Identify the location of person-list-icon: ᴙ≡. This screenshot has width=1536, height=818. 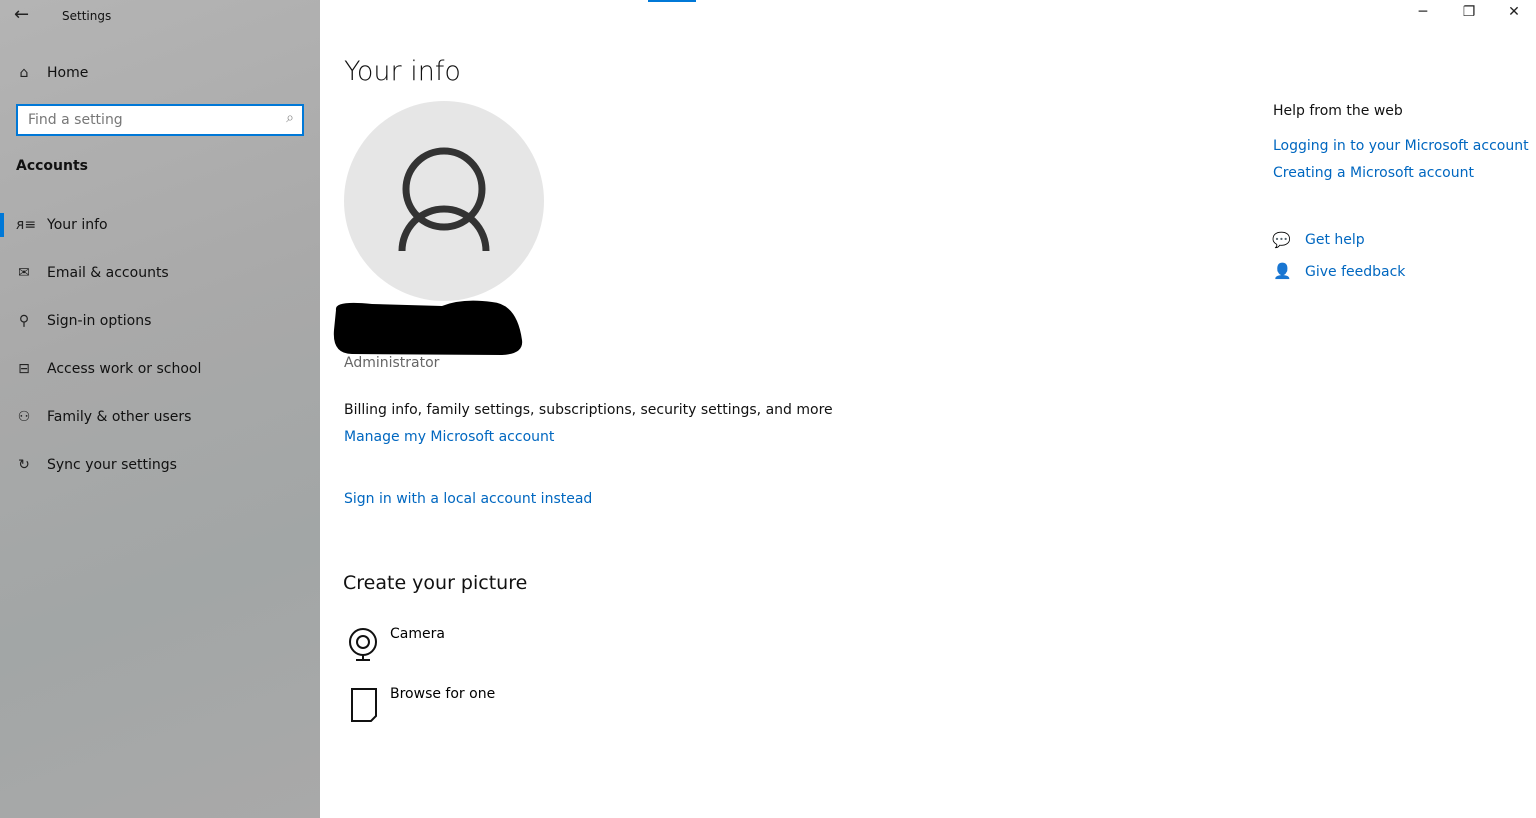
(26, 225).